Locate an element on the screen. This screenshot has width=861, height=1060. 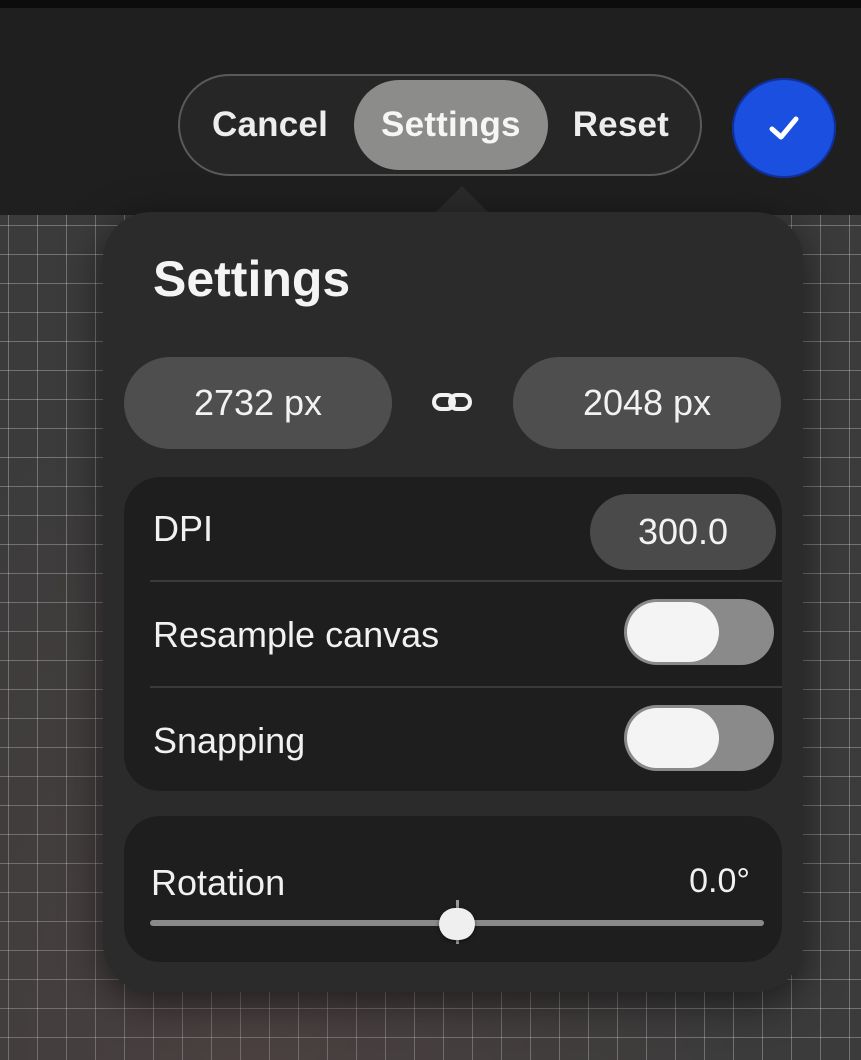
rotation-slider-thumb is located at coordinates (457, 924).